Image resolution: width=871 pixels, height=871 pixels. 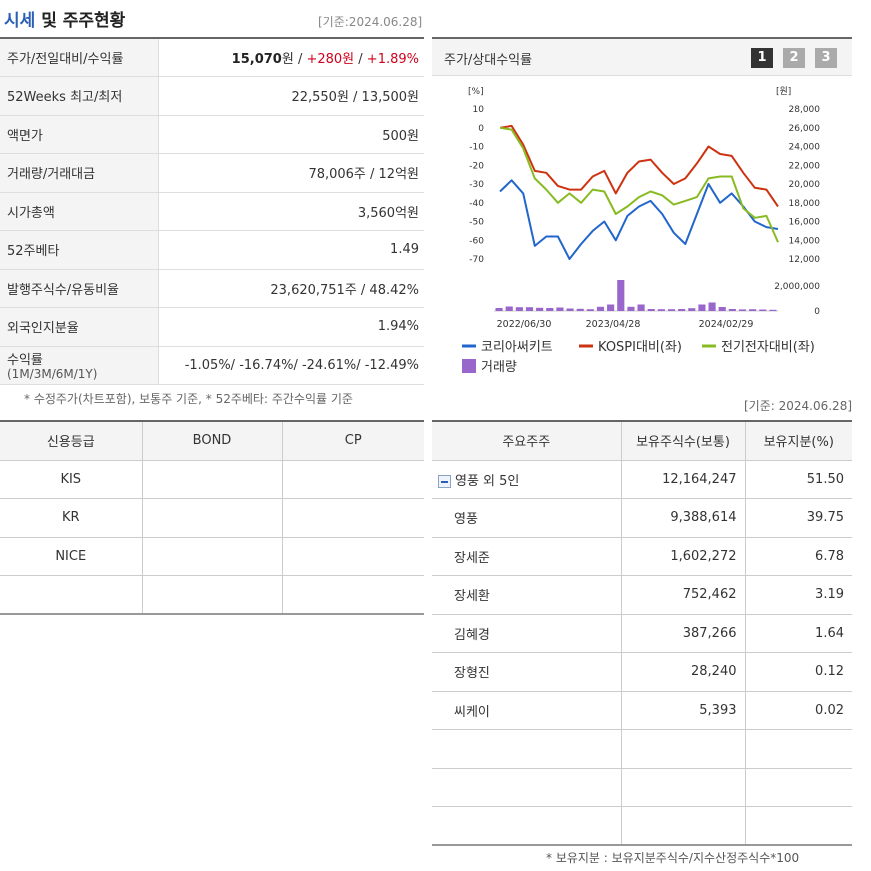 I want to click on row-label: 거래량/거래대금, so click(x=79, y=173).